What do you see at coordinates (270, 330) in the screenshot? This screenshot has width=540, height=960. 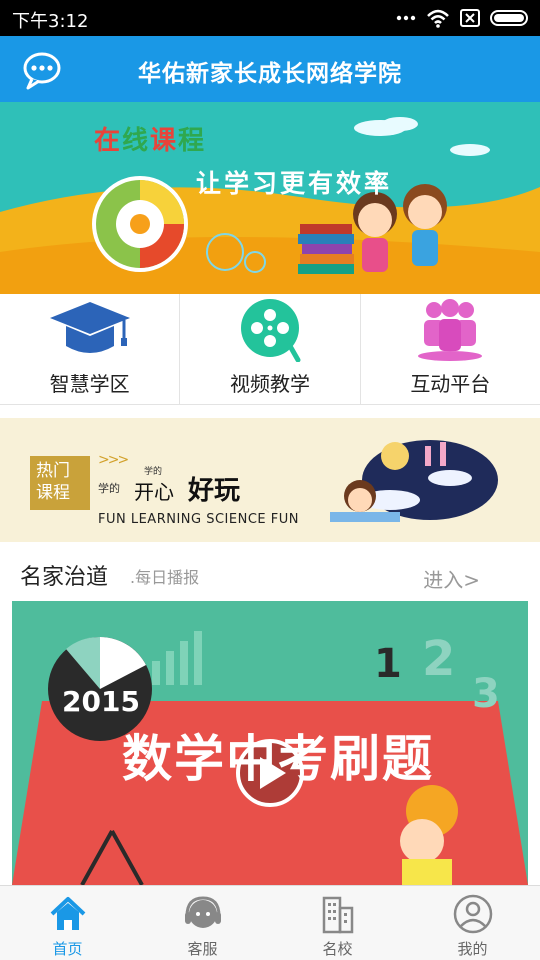 I see `film-reel-icon` at bounding box center [270, 330].